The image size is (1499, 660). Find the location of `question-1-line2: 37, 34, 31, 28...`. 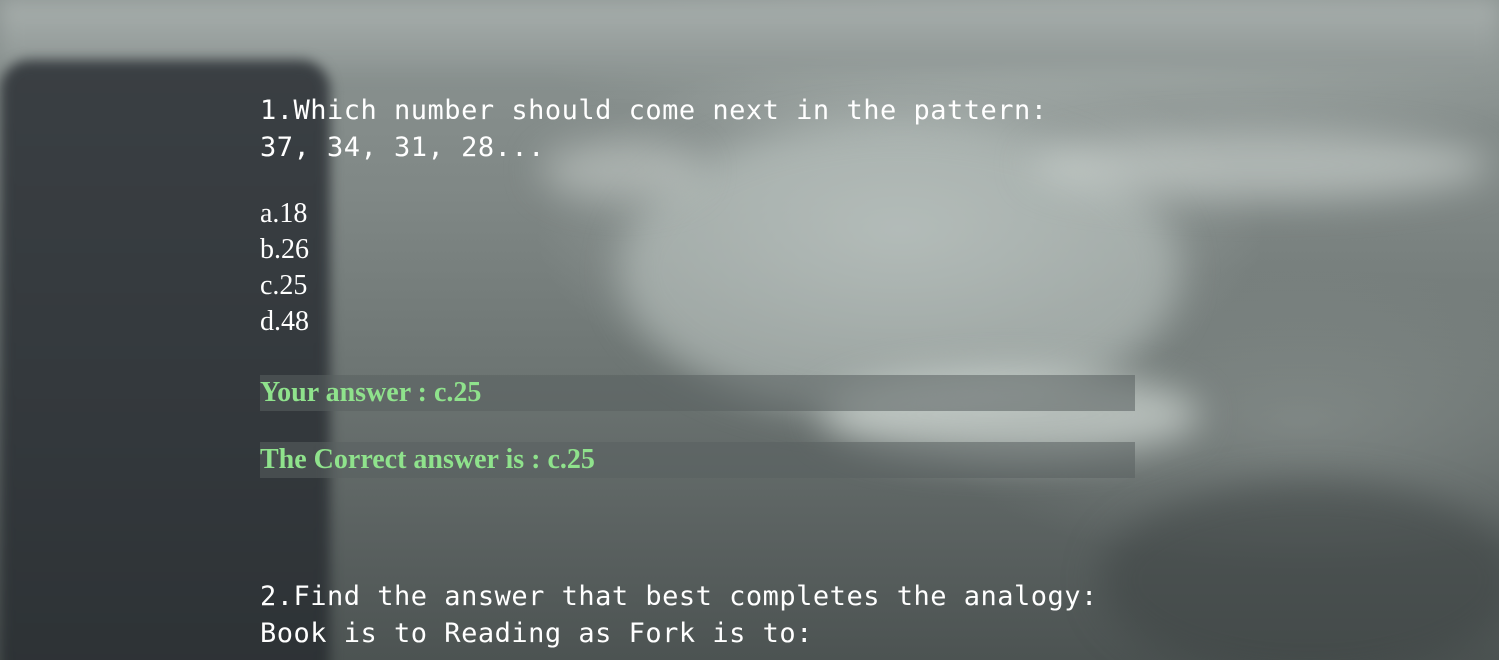

question-1-line2: 37, 34, 31, 28... is located at coordinates (402, 147).